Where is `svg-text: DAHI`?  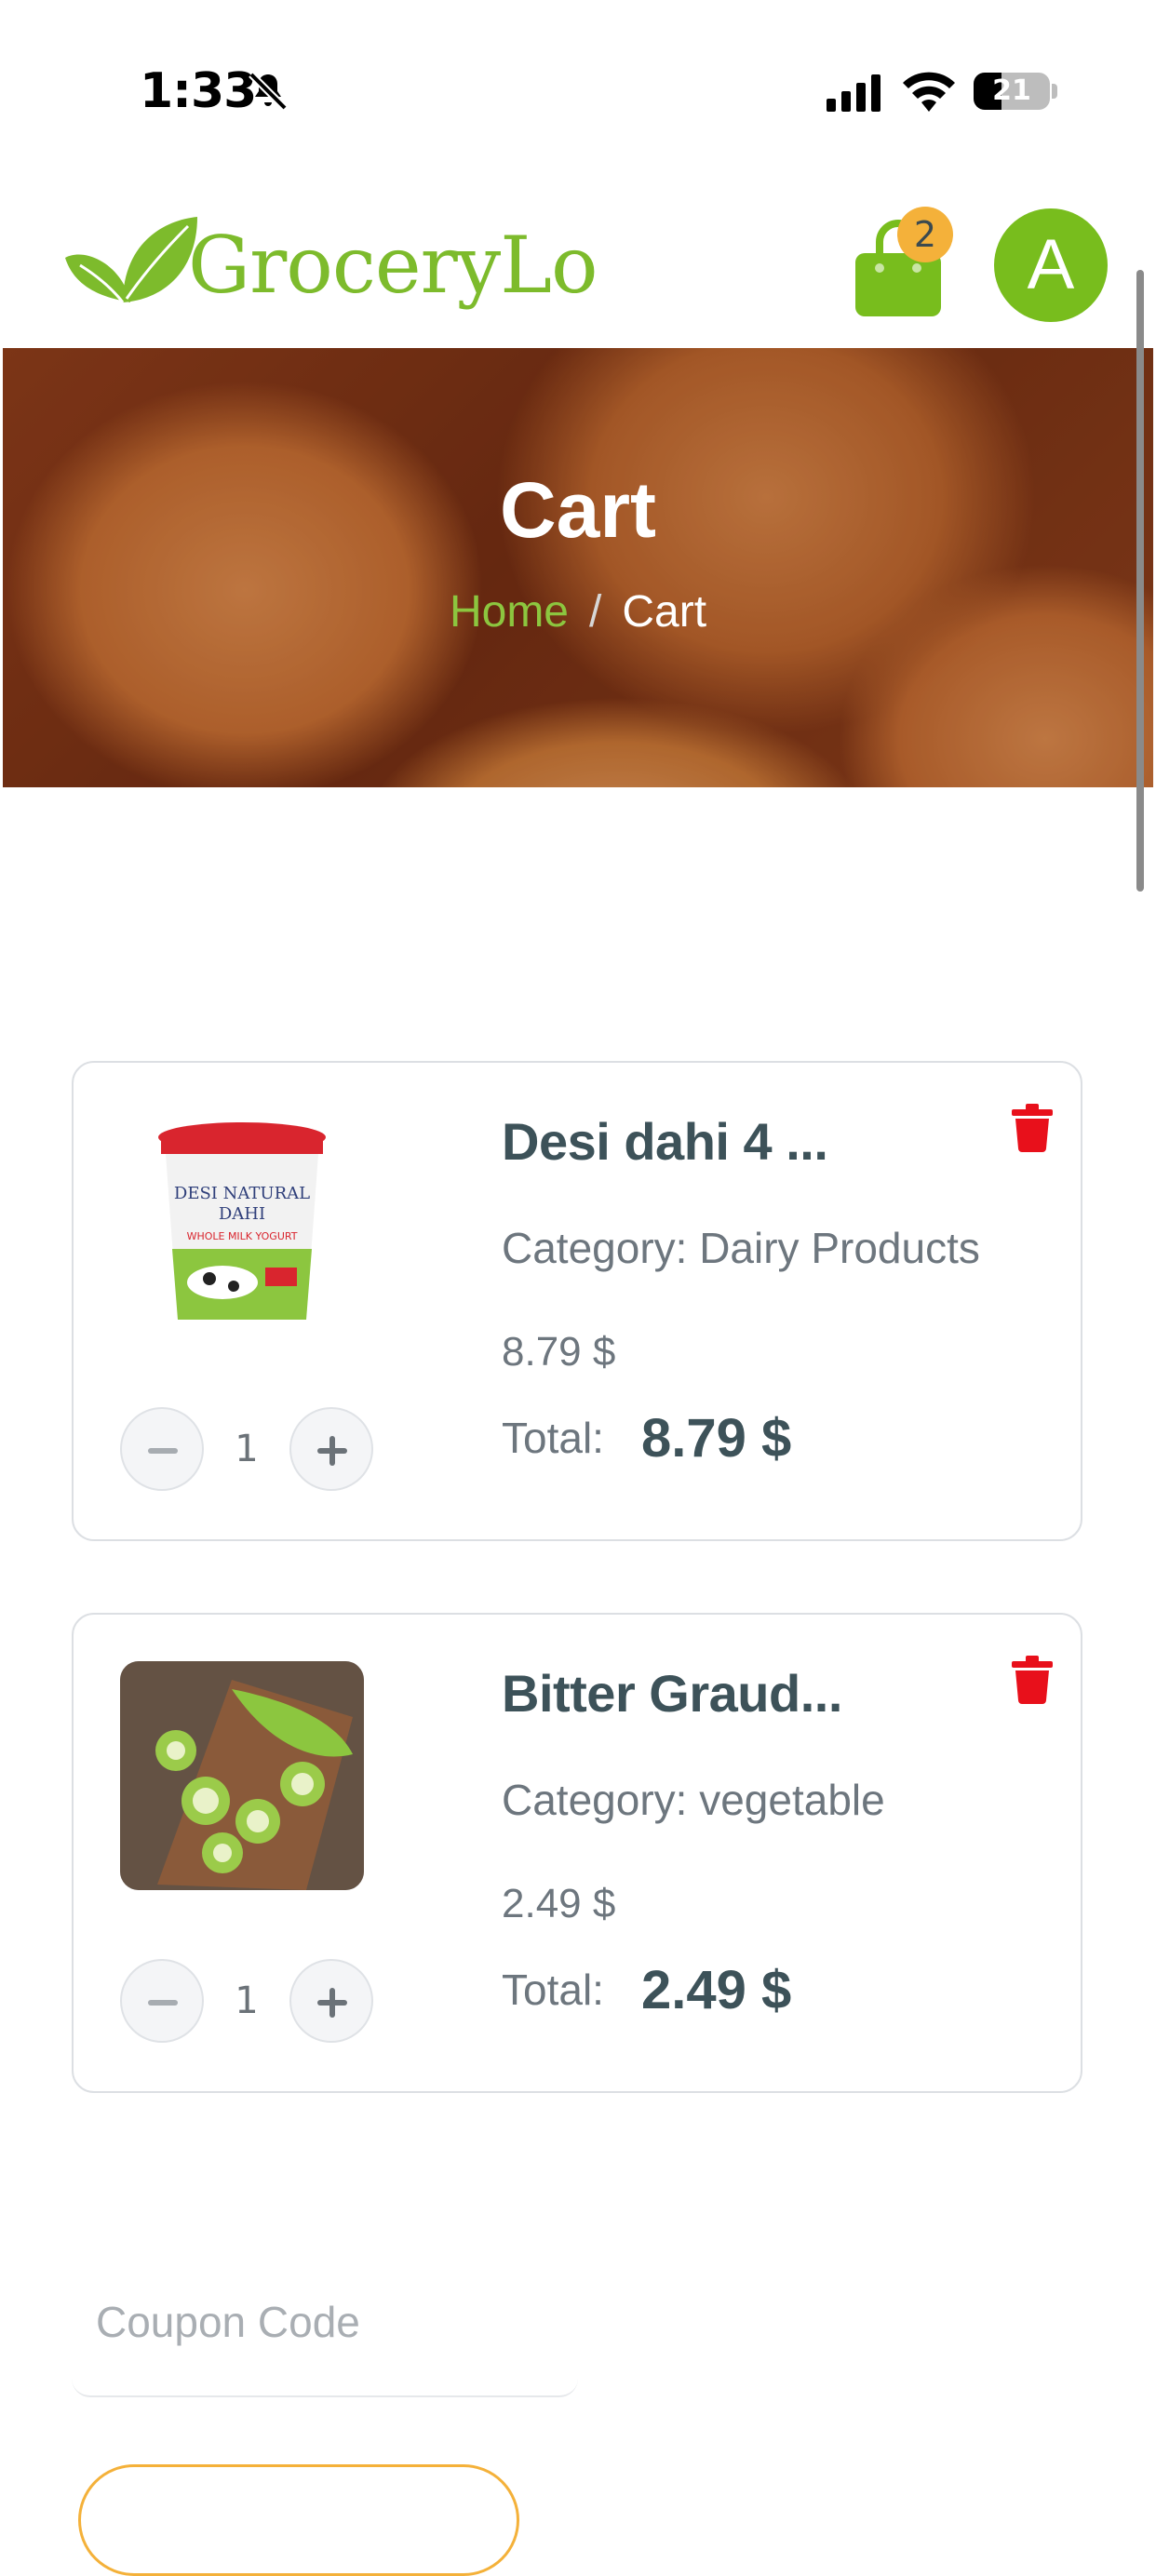 svg-text: DAHI is located at coordinates (242, 1214).